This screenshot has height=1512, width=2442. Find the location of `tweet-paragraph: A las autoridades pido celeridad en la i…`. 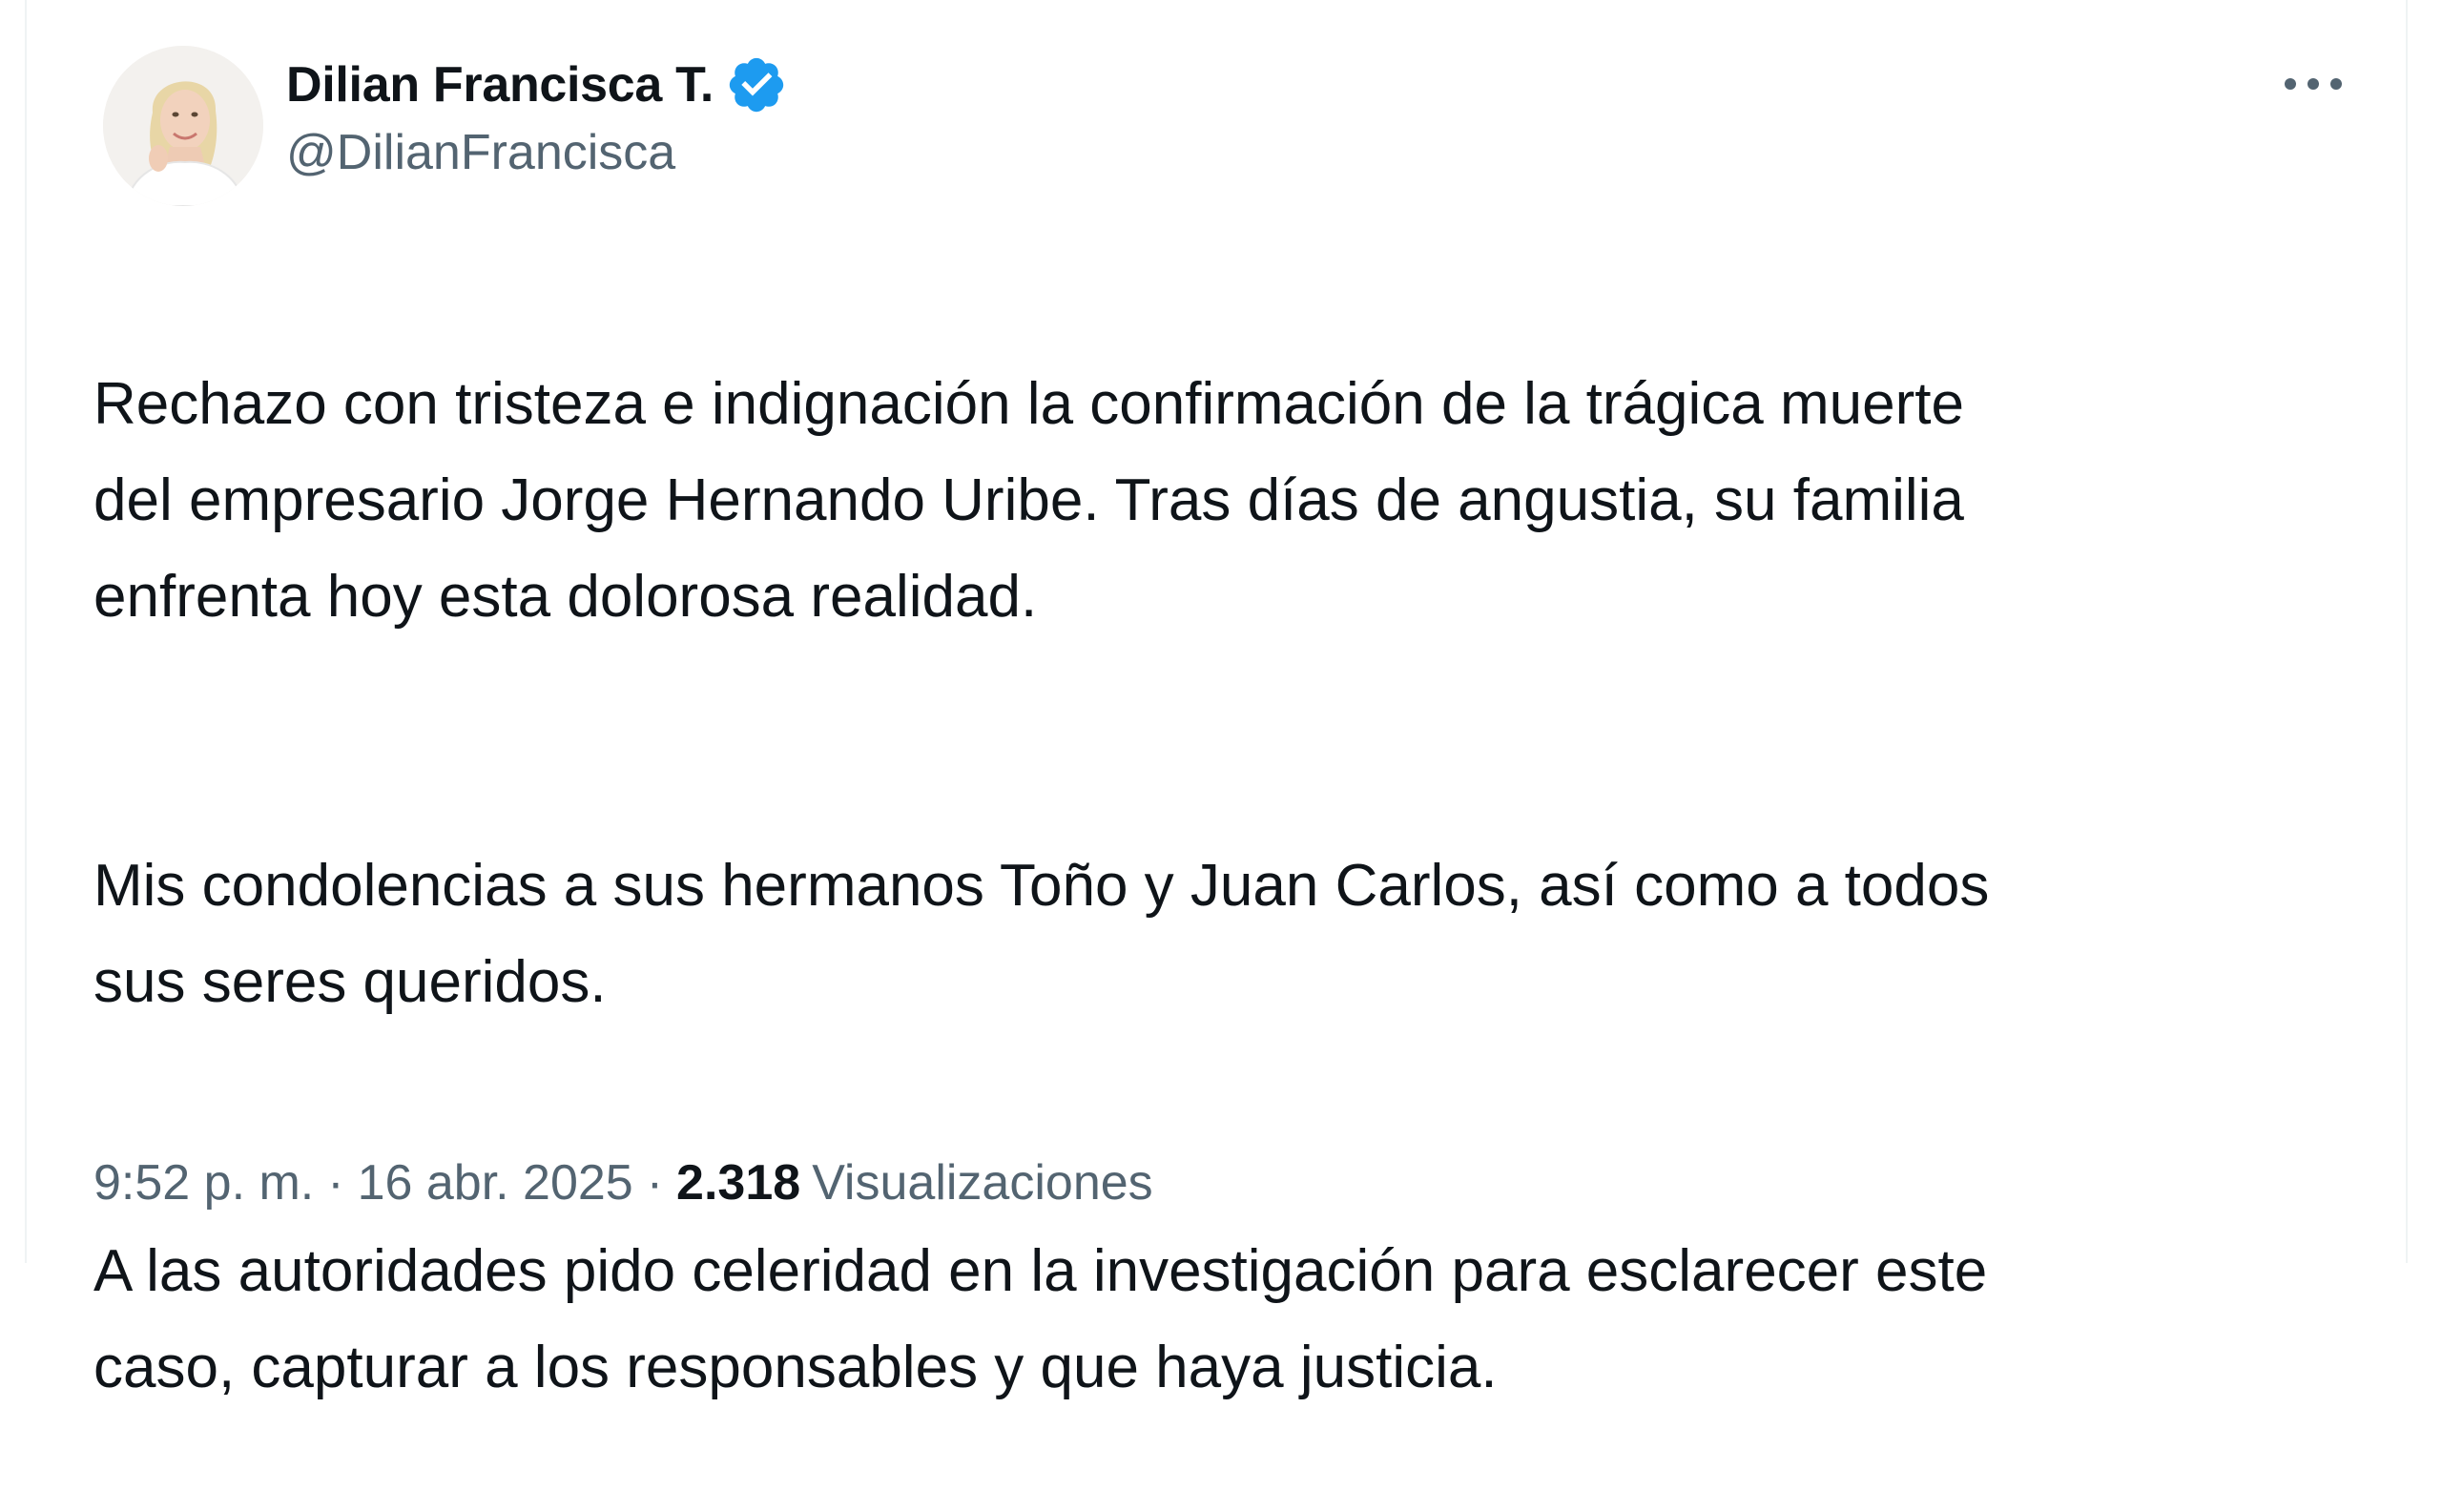

tweet-paragraph: A las autoridades pido celeridad en la i… is located at coordinates (1040, 1319).